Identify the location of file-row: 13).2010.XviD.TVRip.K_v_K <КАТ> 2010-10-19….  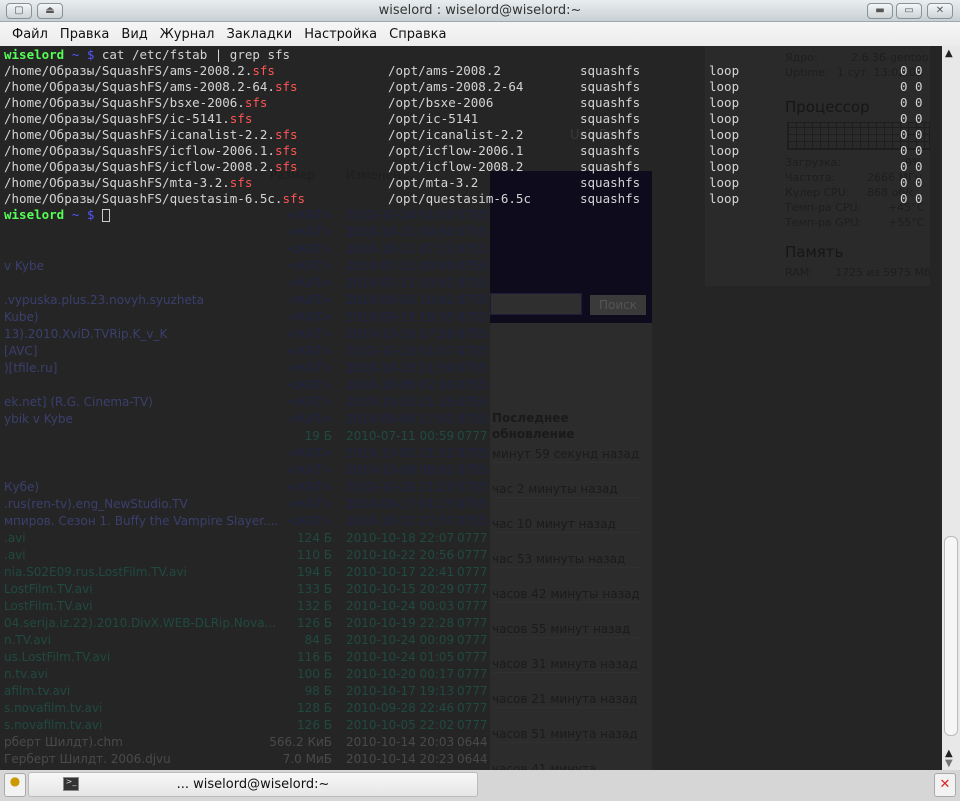
(245, 335).